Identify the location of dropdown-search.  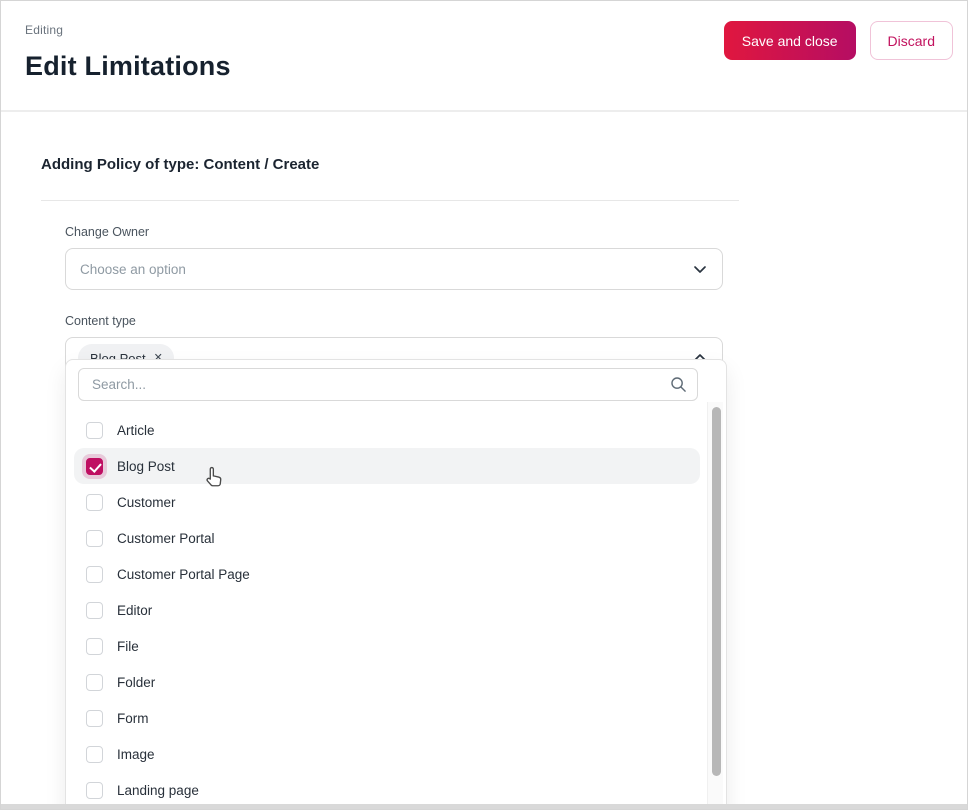
(388, 384).